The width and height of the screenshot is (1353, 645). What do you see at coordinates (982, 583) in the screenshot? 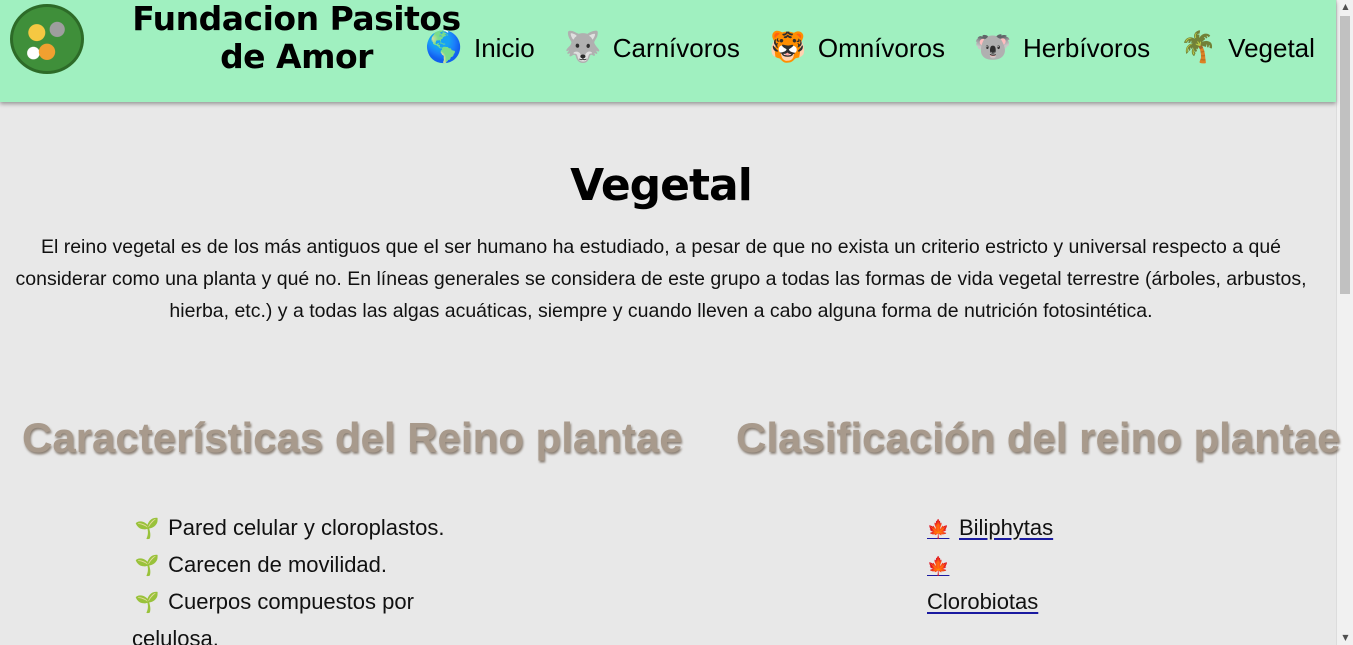
I see `classification-link-clorobiotas: 🍁 Clorobiotas` at bounding box center [982, 583].